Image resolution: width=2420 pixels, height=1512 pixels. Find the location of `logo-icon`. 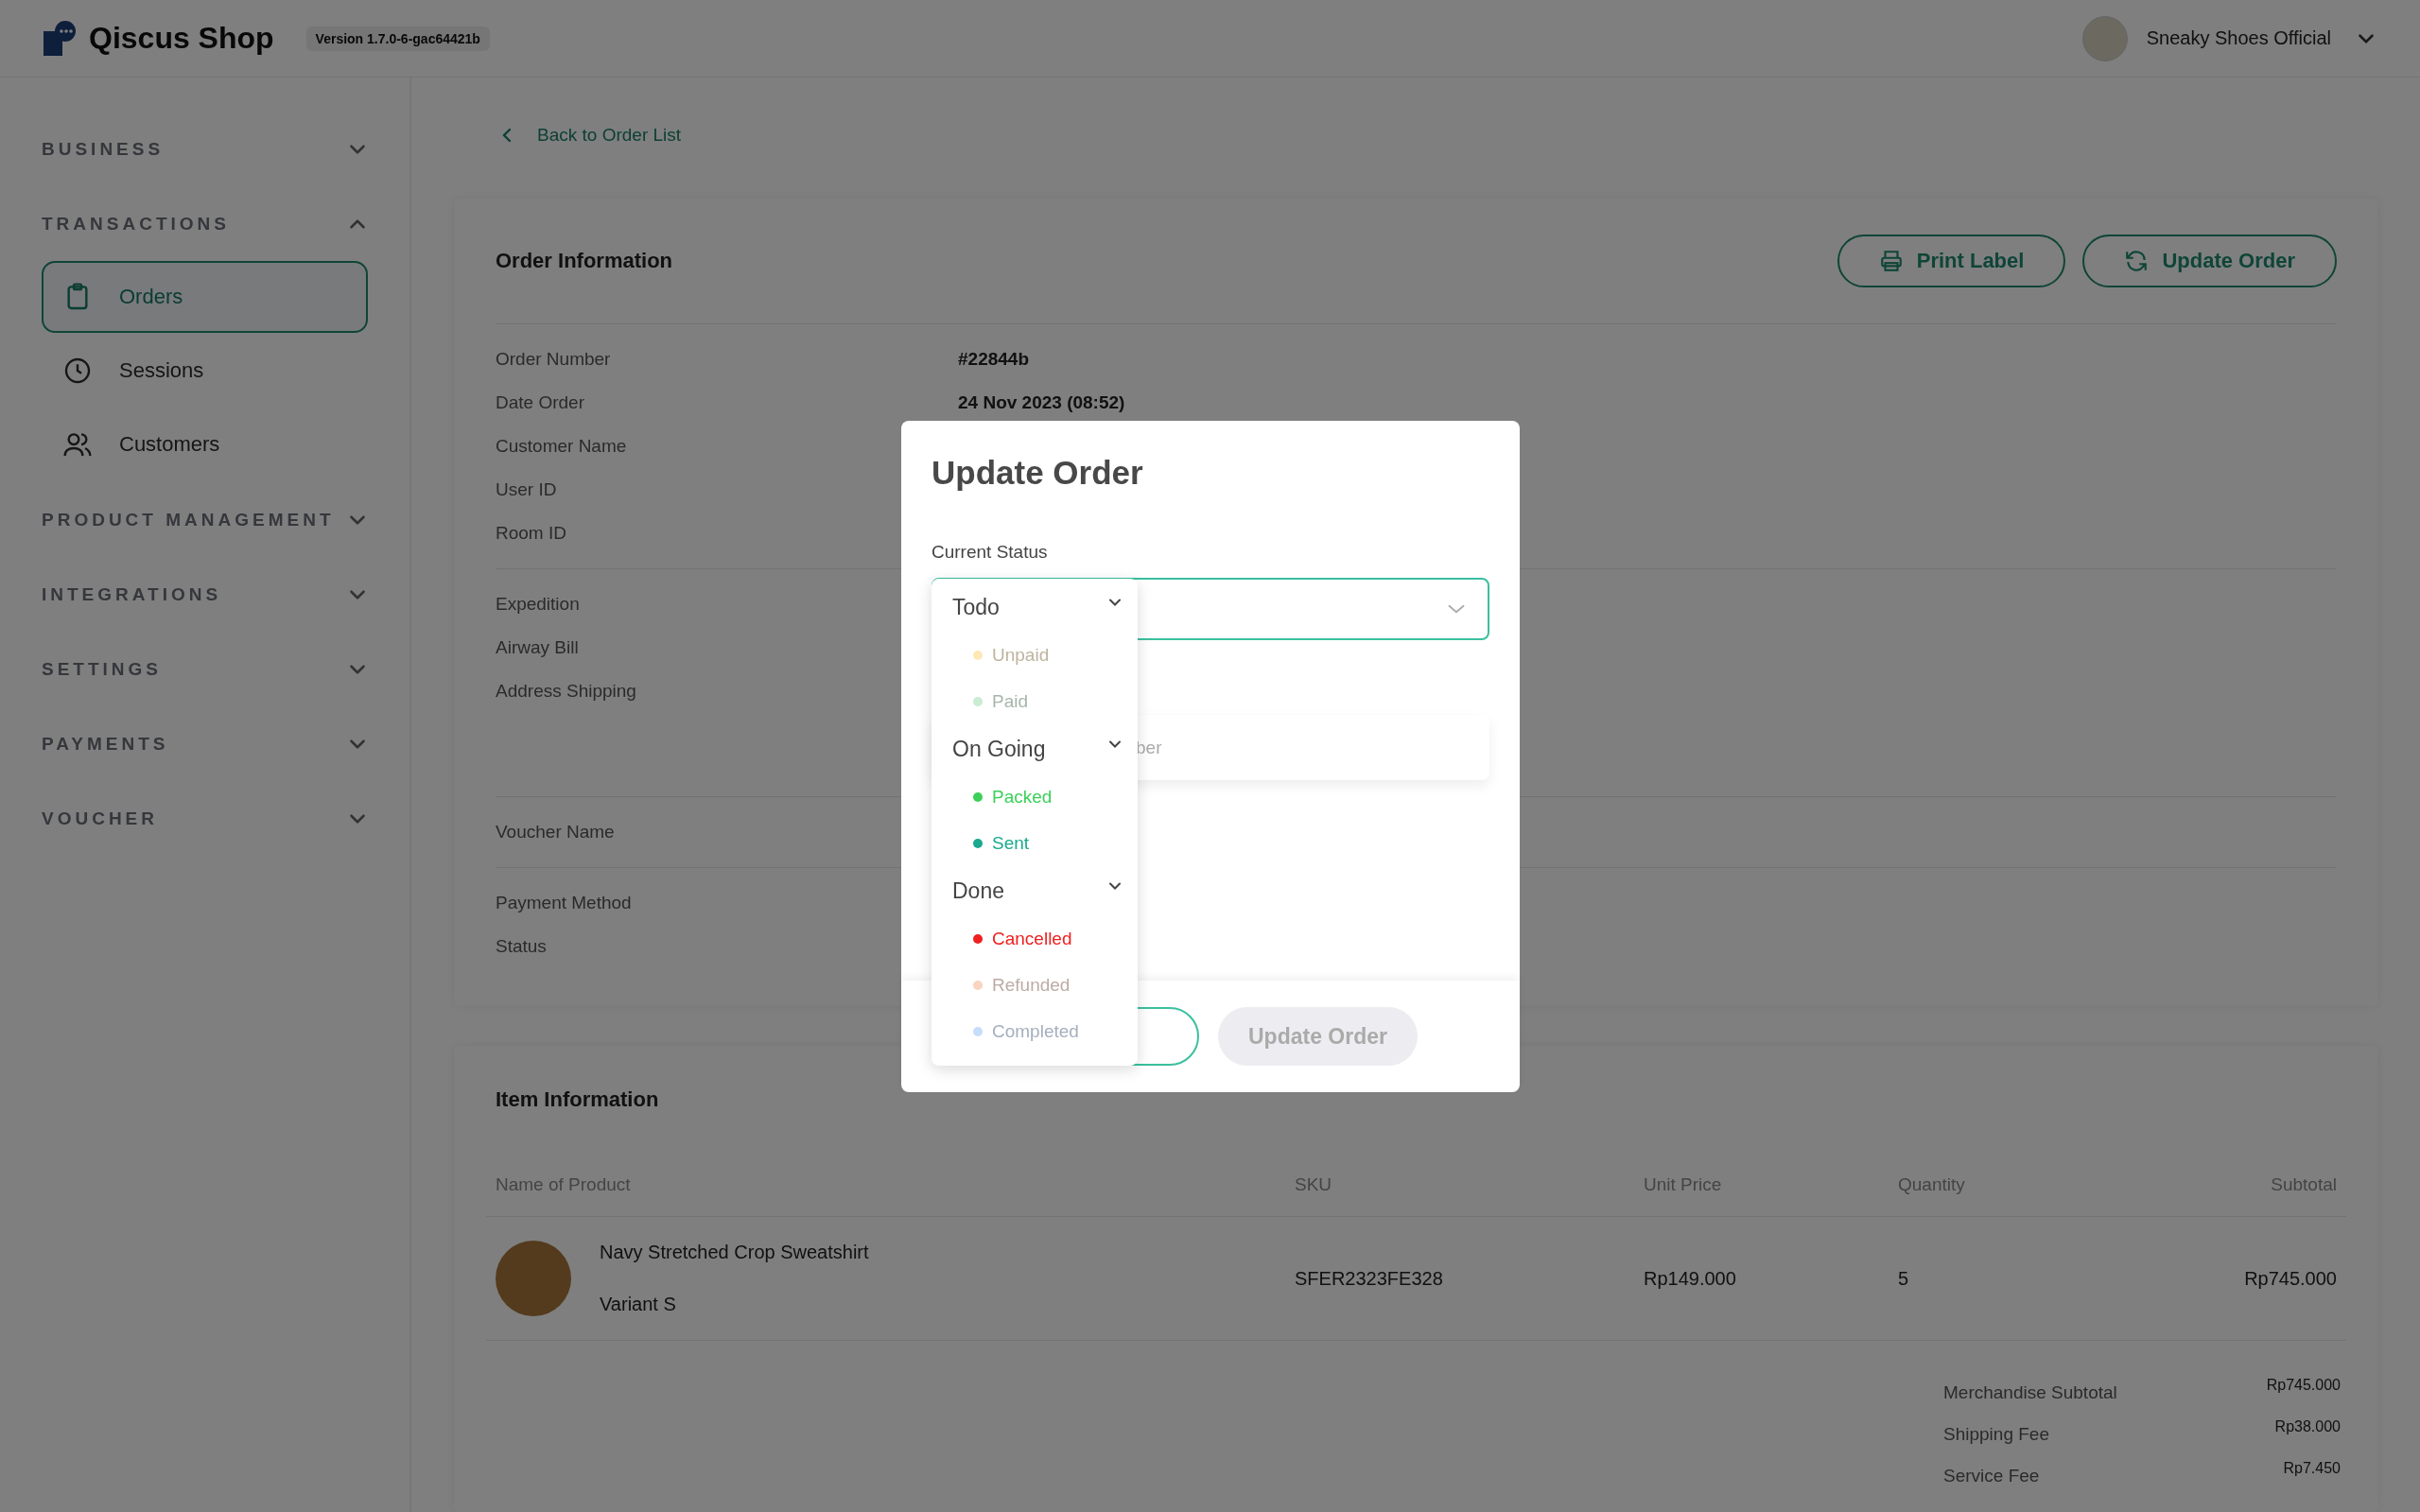

logo-icon is located at coordinates (60, 38).